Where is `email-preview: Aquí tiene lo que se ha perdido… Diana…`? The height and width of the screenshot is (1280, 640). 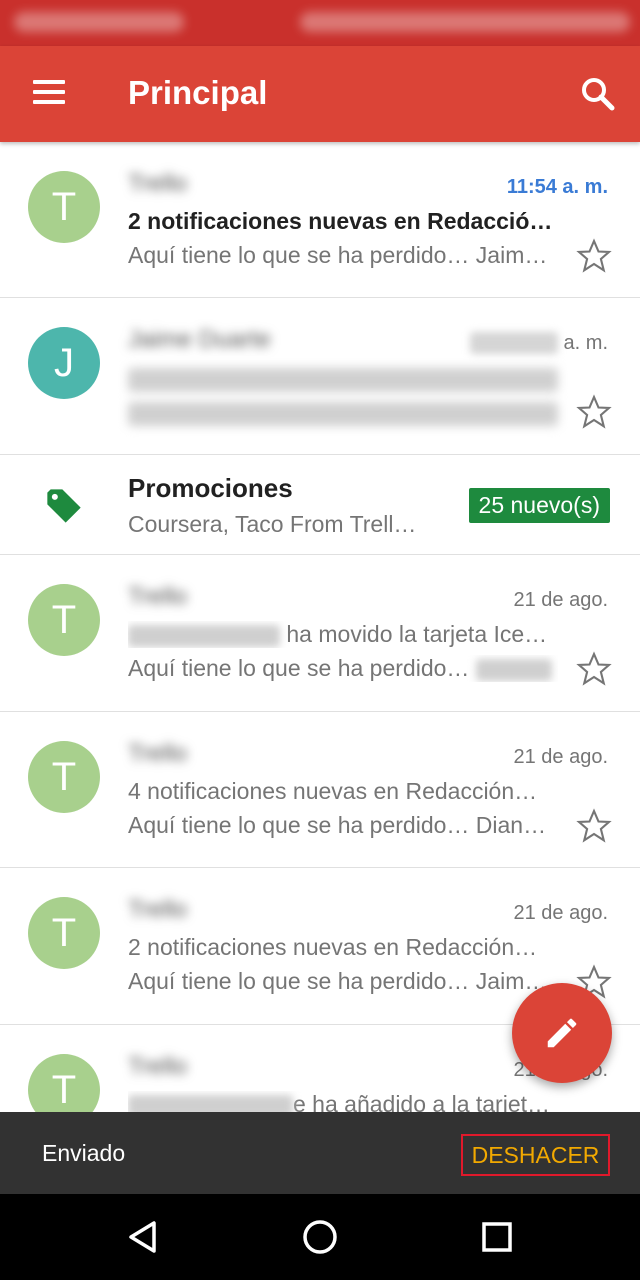
email-preview: Aquí tiene lo que se ha perdido… Diana… is located at coordinates (343, 825).